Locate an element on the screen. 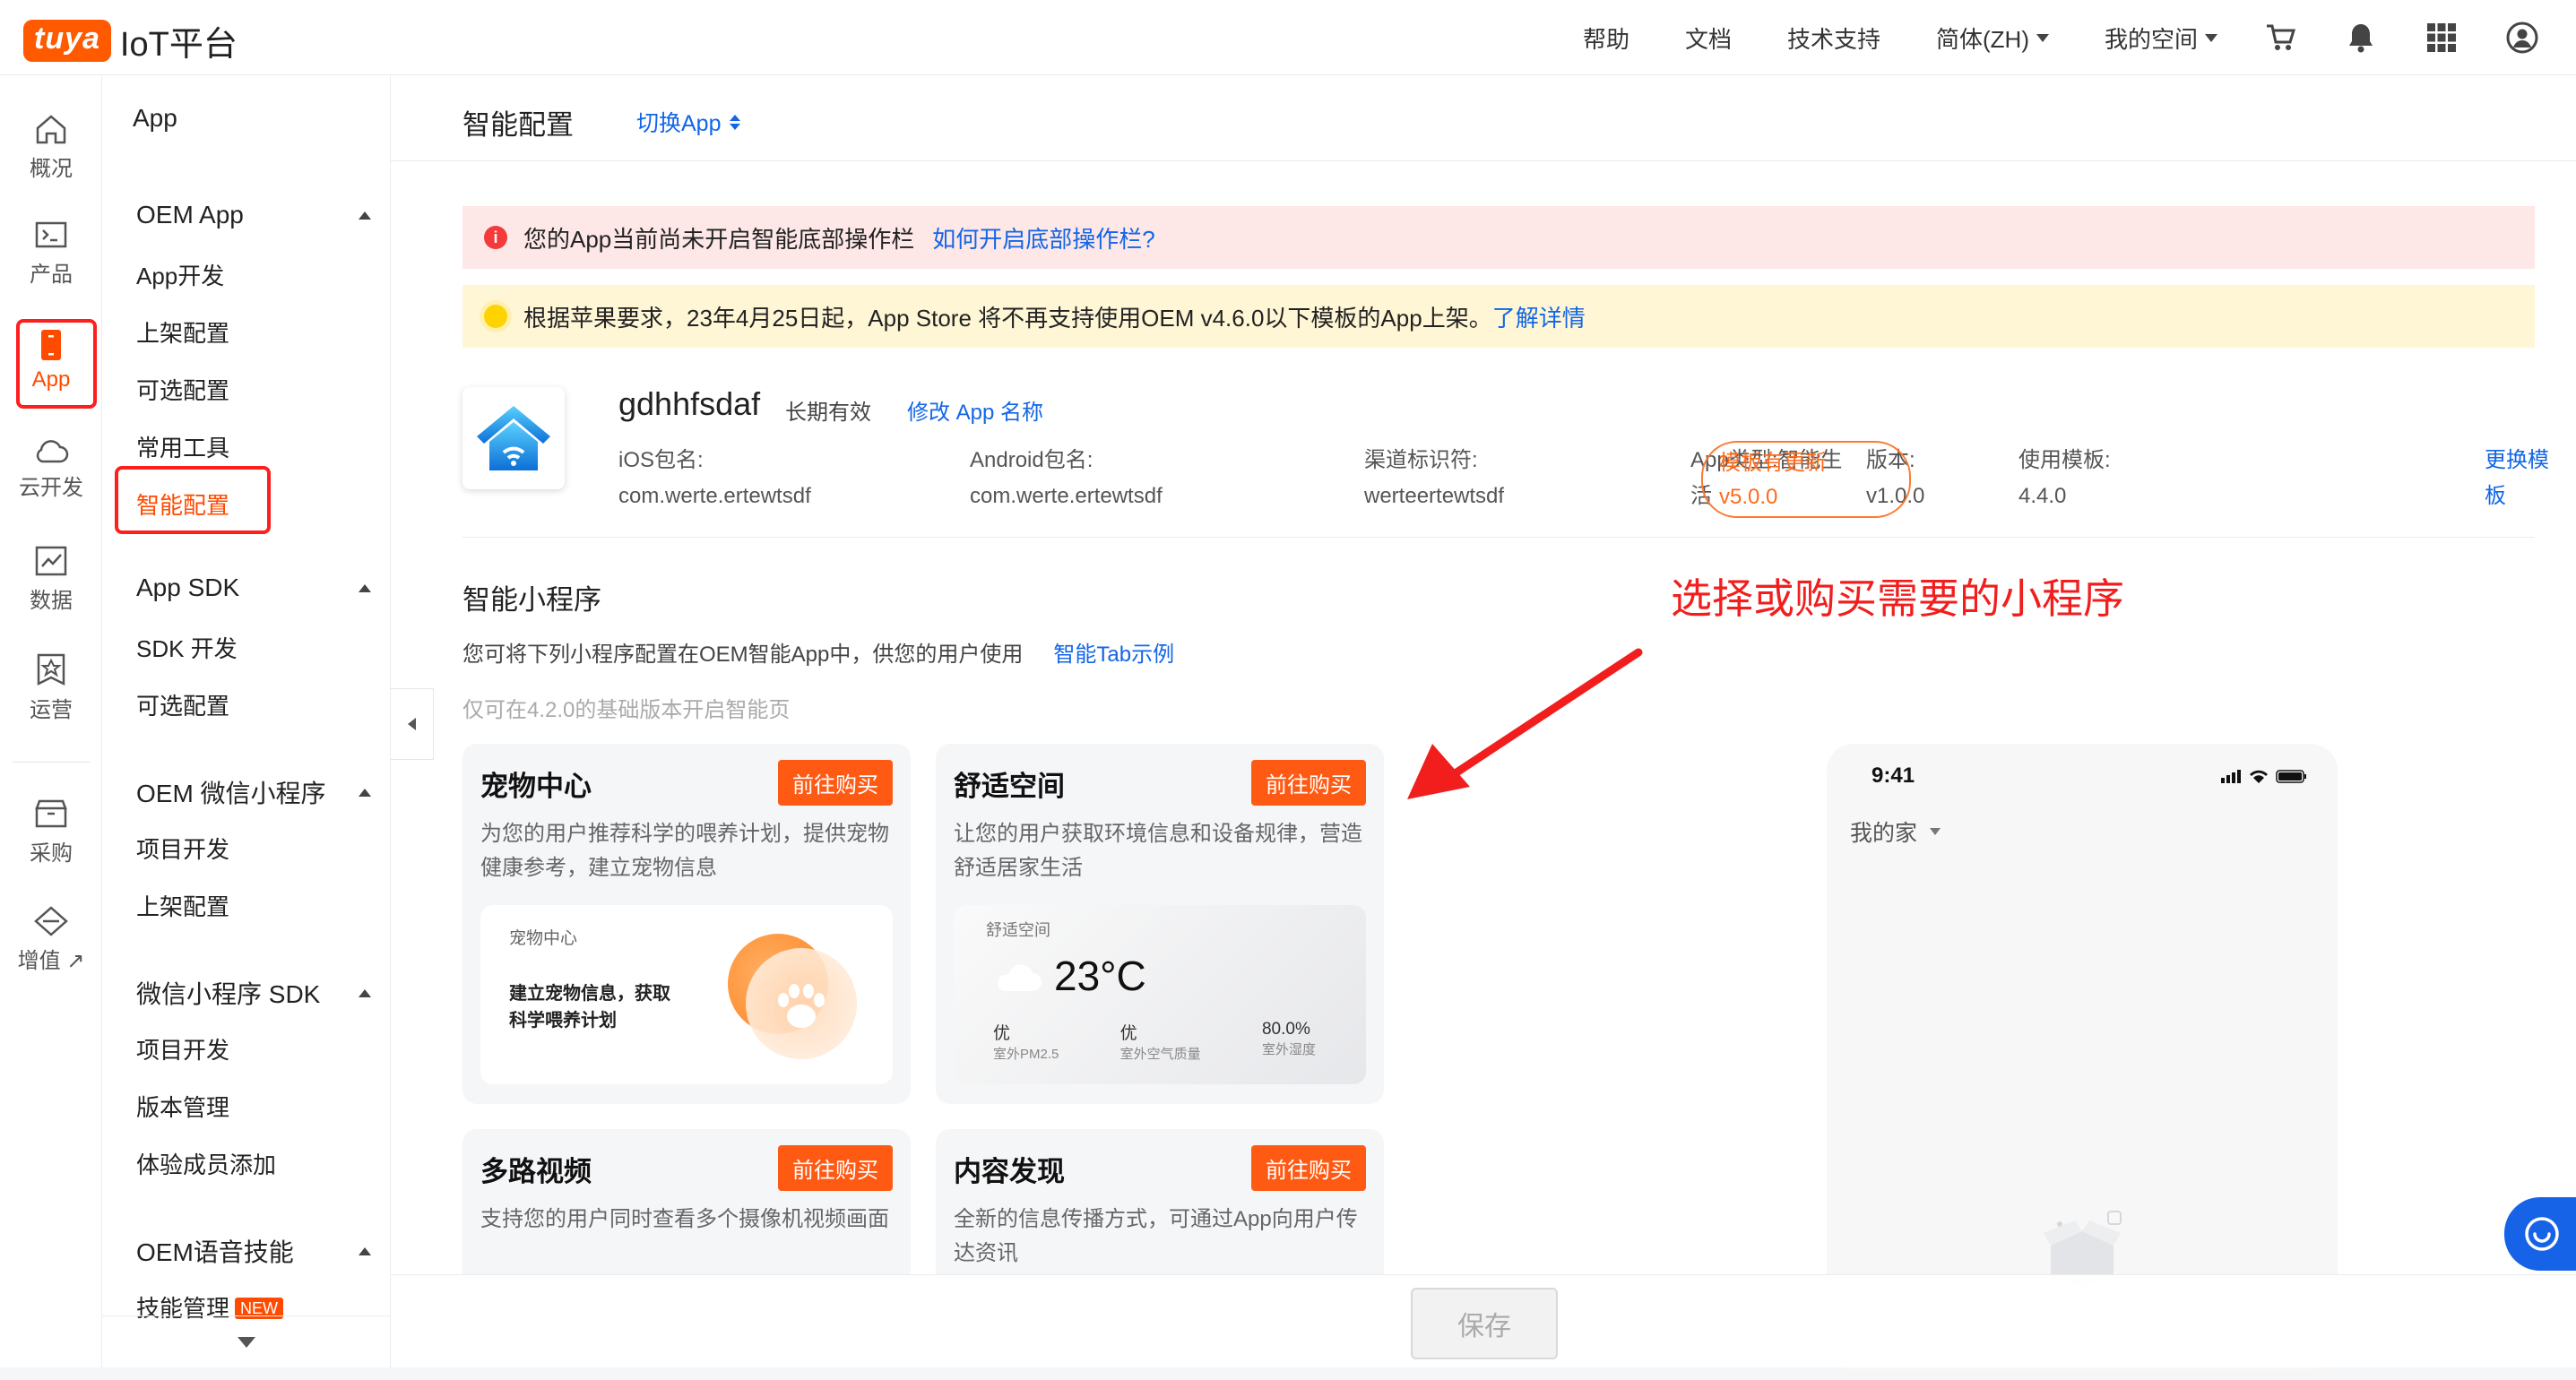 This screenshot has height=1380, width=2576. chat-support-button is located at coordinates (2540, 1234).